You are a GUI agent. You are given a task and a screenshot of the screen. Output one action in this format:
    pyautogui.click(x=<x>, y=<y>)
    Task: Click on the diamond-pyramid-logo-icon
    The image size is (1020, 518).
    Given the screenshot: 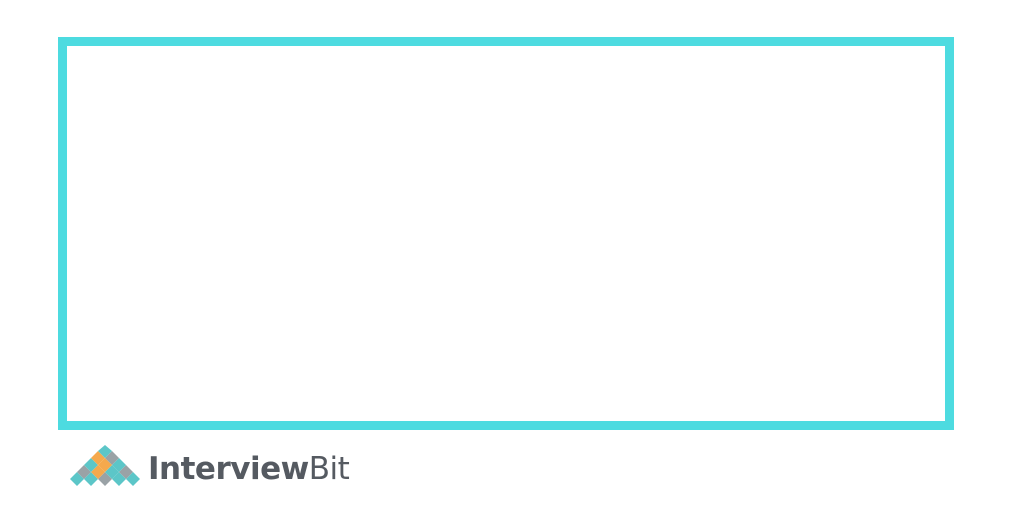 What is the action you would take?
    pyautogui.click(x=105, y=465)
    